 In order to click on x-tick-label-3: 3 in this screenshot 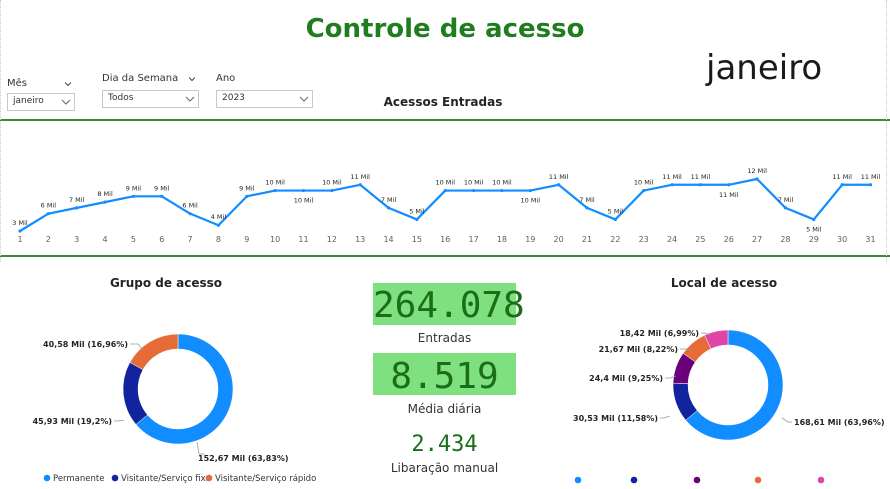, I will do `click(76, 239)`.